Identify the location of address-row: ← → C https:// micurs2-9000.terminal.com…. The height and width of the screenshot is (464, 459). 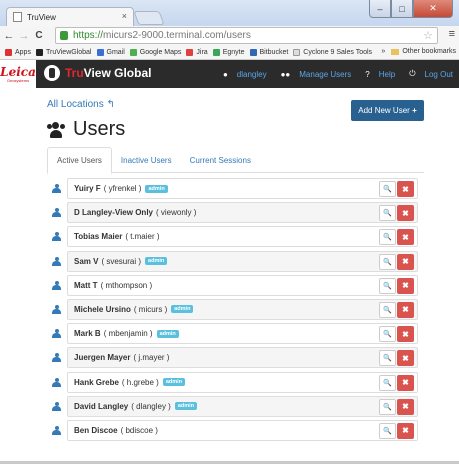
(229, 35).